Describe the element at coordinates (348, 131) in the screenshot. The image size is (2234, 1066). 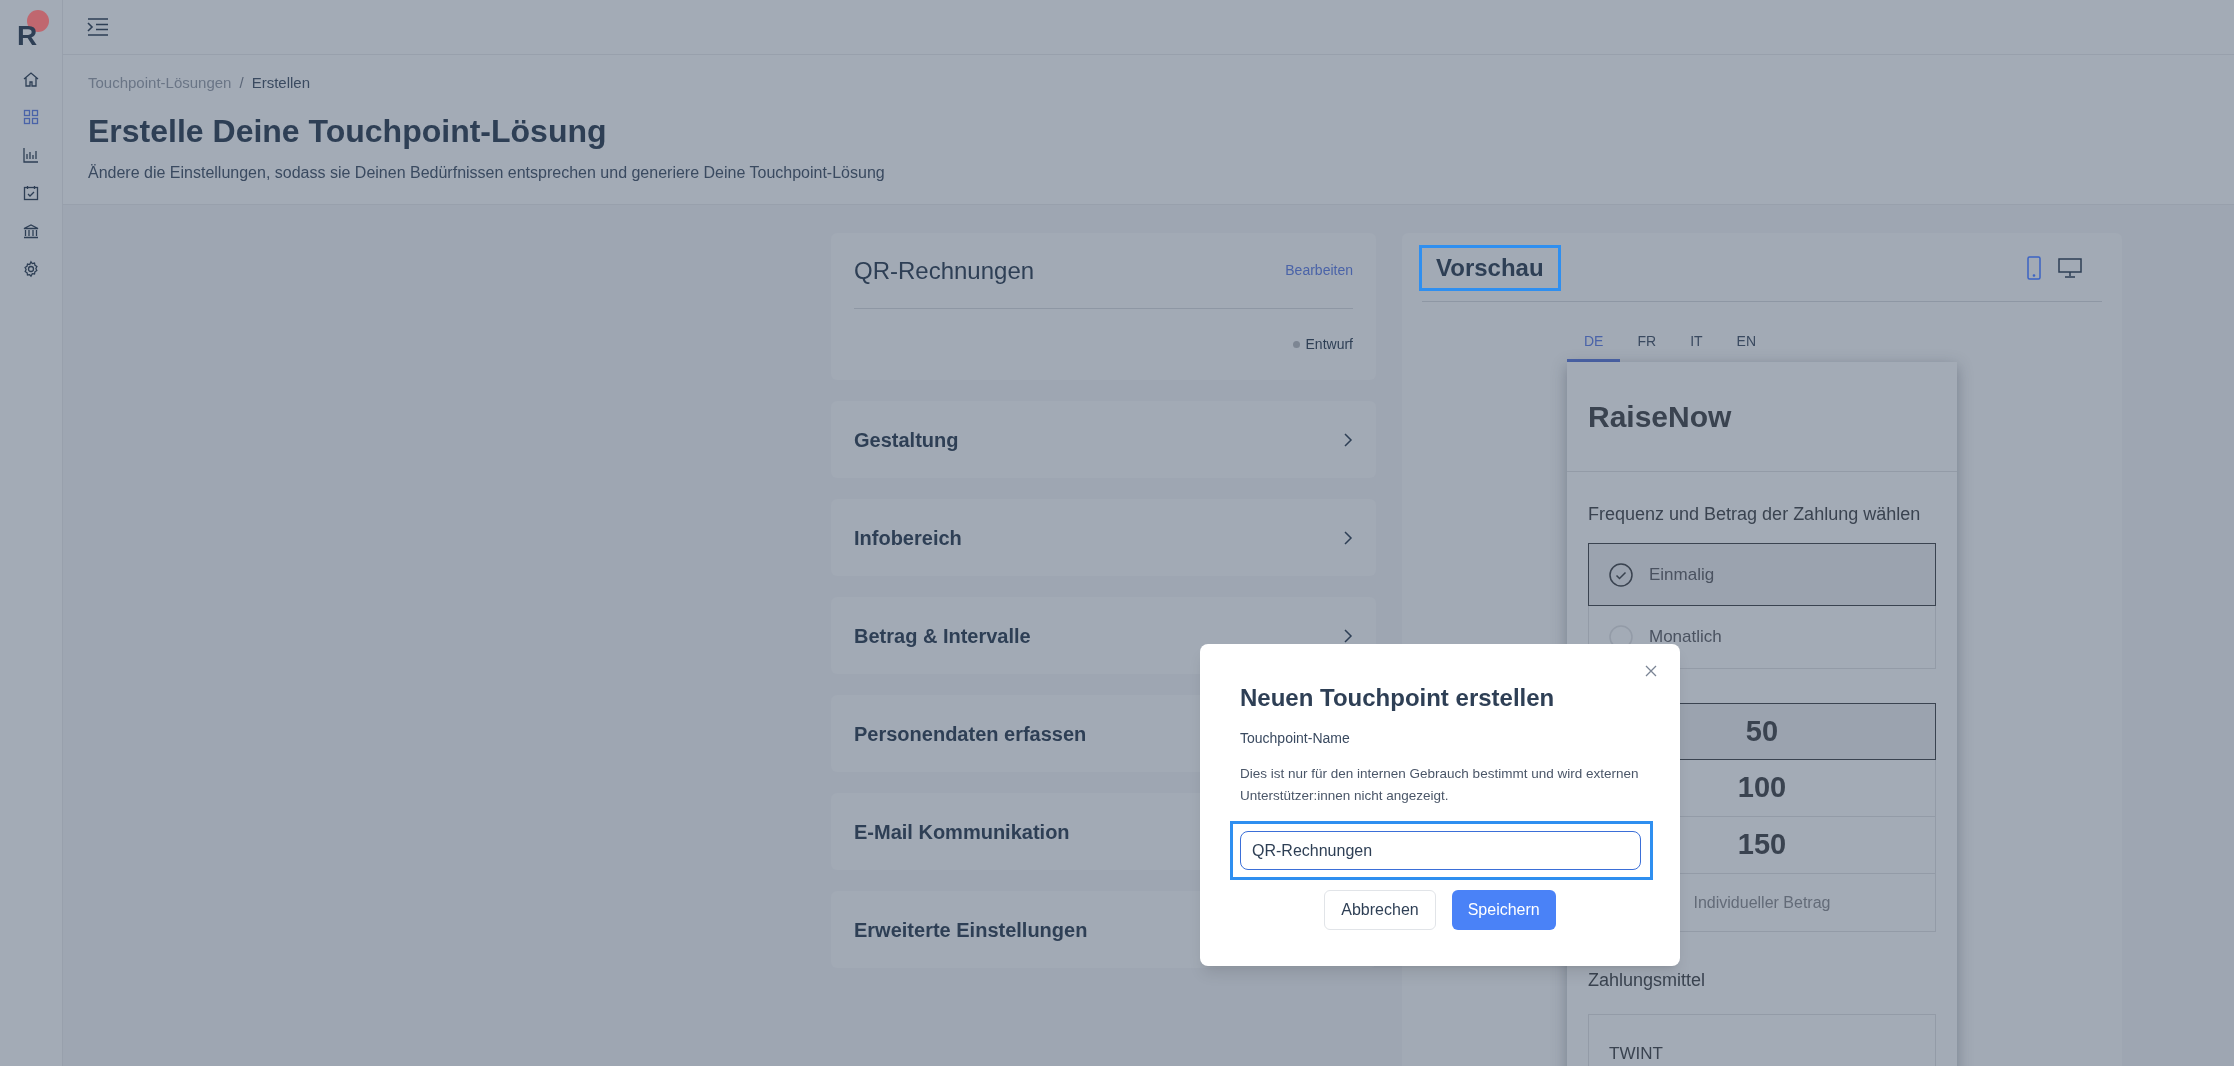
I see `page-title: Erstelle Deine Touchpoint-Lösung` at that location.